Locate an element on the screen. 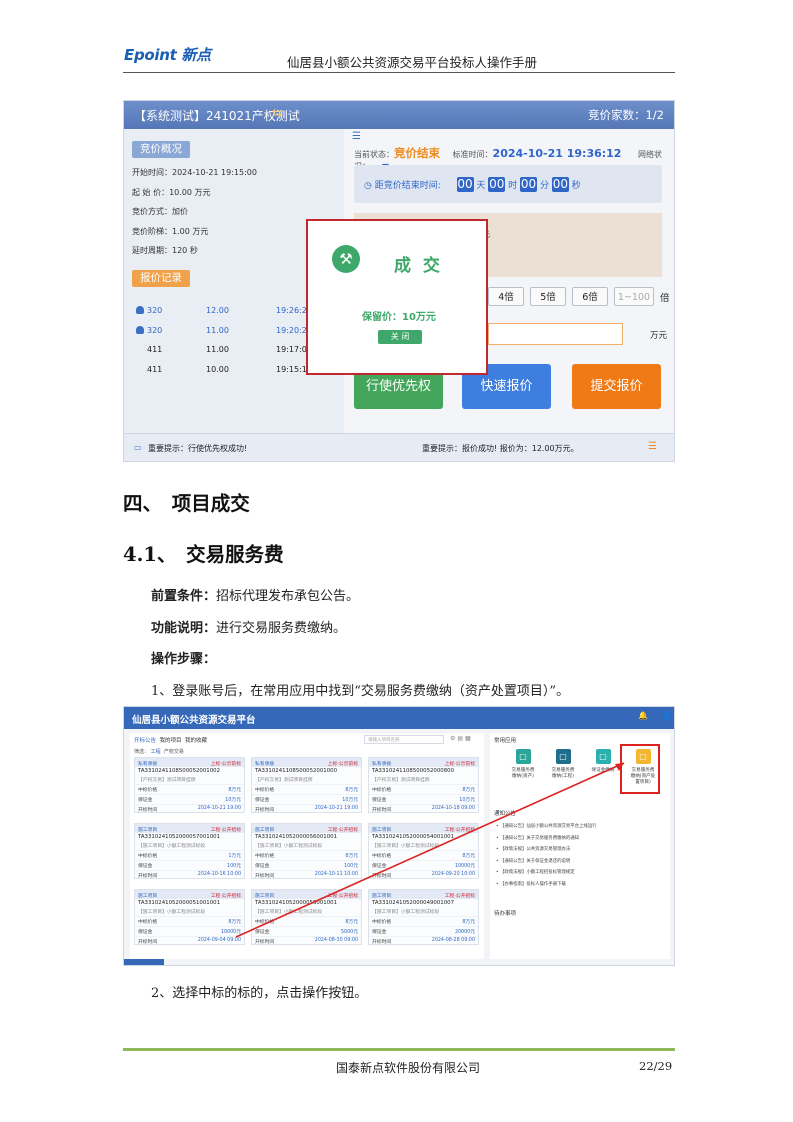 The height and width of the screenshot is (1122, 793). steps-label-text: 操作步骤： is located at coordinates (184, 659).